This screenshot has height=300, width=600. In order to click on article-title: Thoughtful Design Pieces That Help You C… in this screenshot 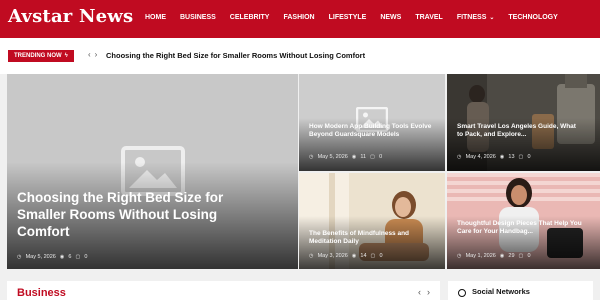, I will do `click(520, 228)`.